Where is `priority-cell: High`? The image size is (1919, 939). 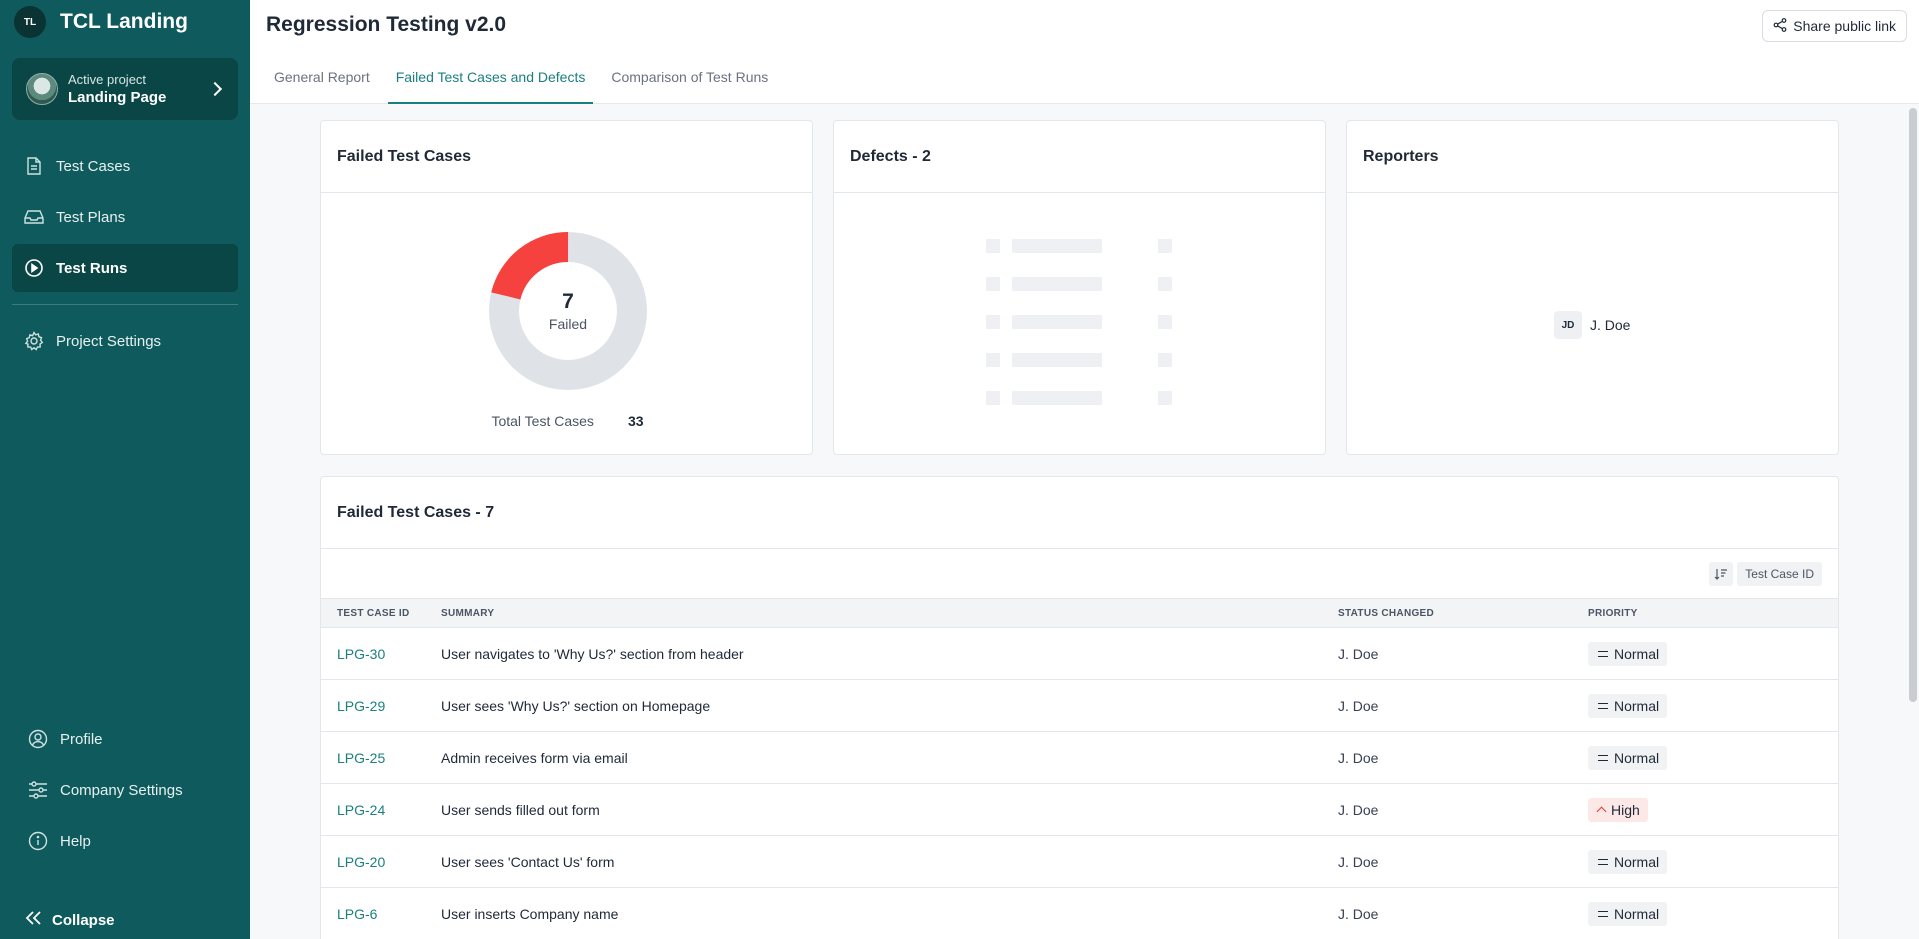
priority-cell: High is located at coordinates (1713, 809).